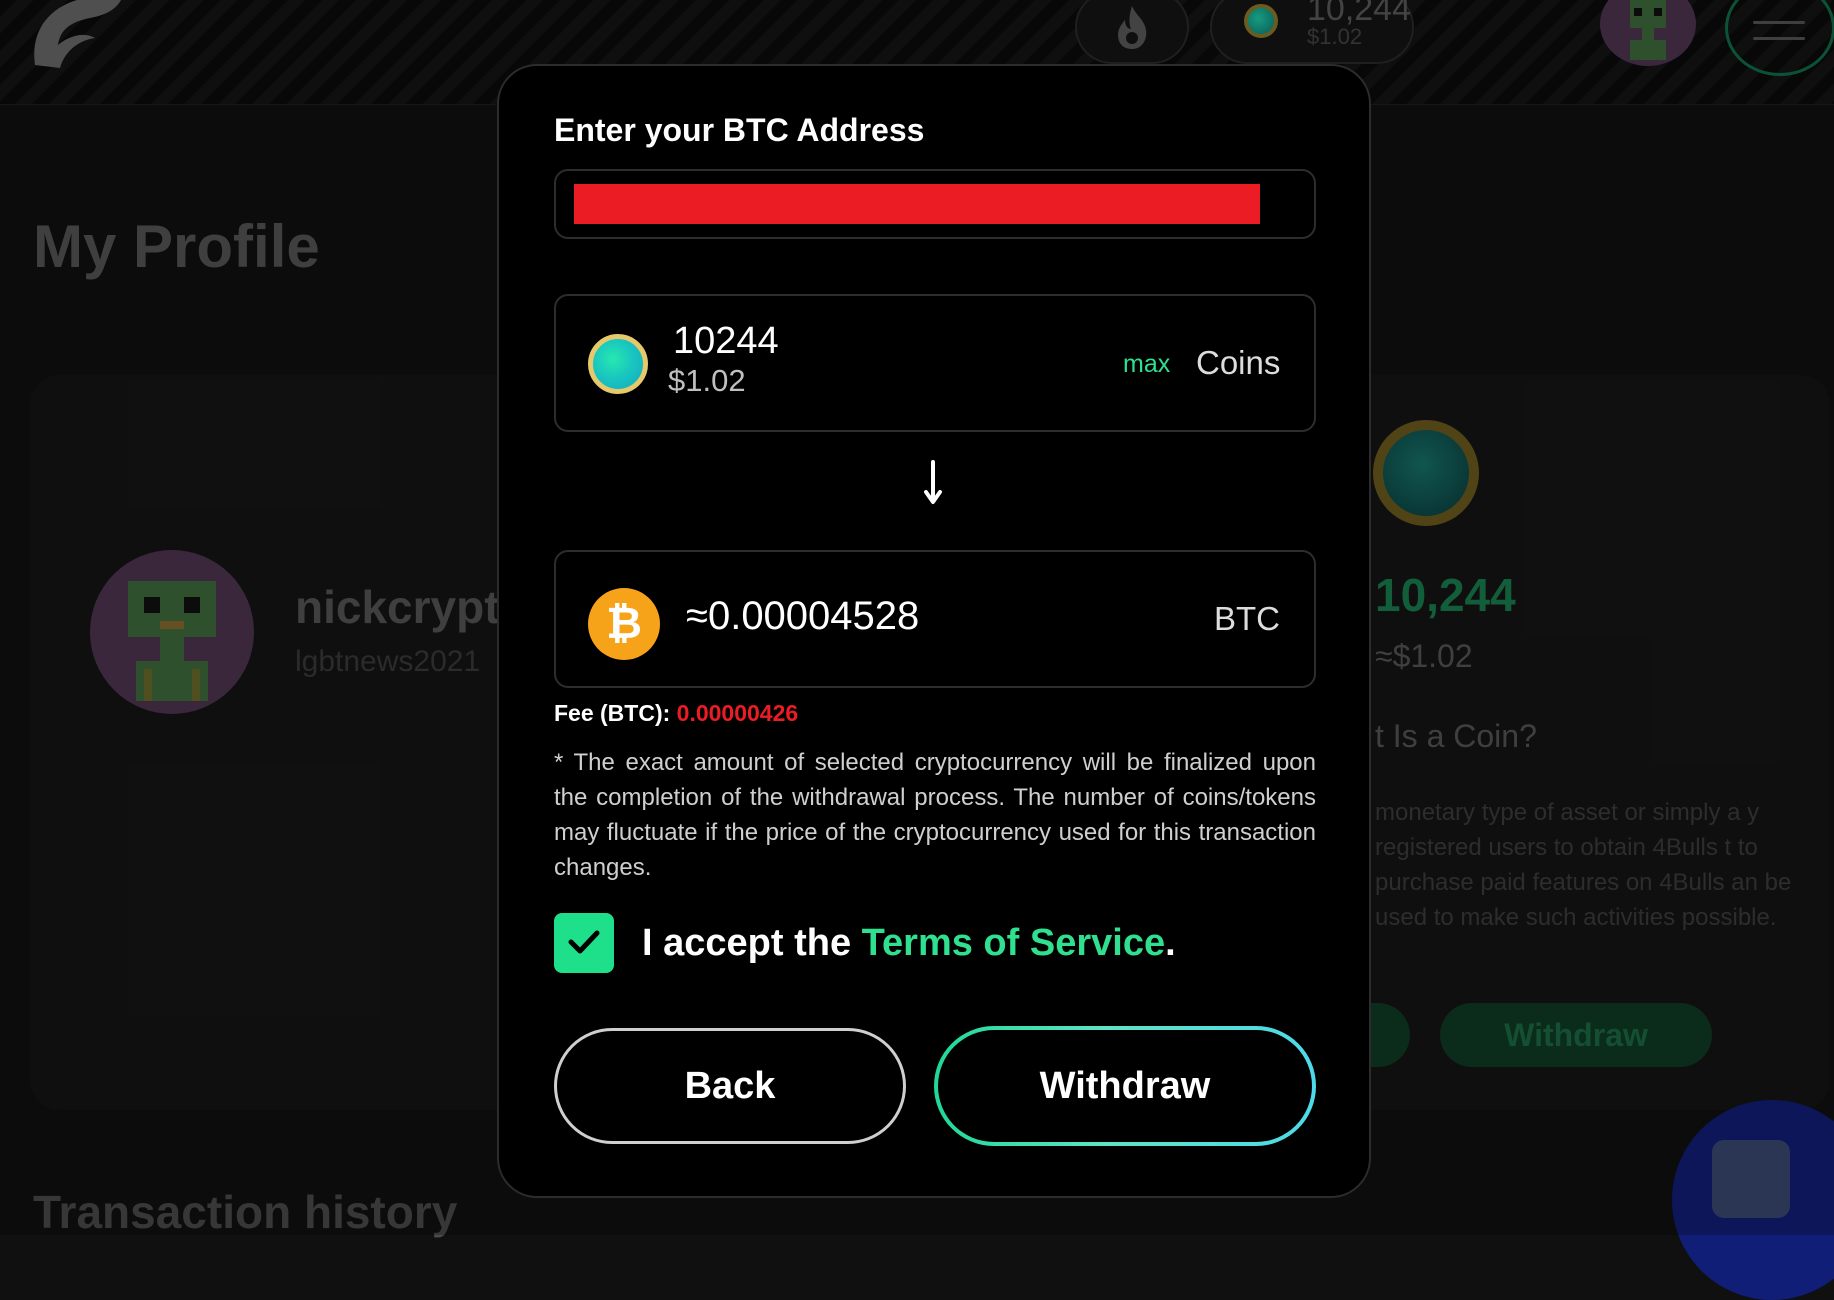  I want to click on btc-address-field, so click(935, 204).